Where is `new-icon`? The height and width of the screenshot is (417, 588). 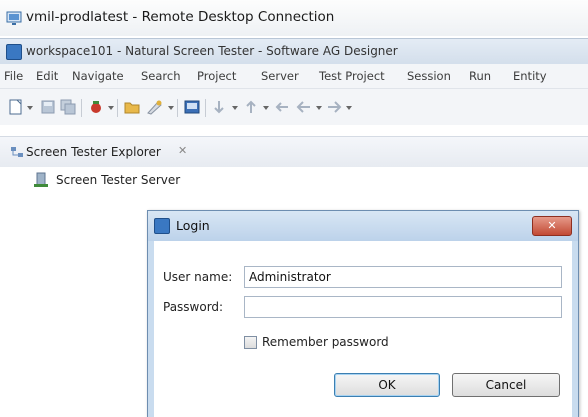
new-icon is located at coordinates (16, 107).